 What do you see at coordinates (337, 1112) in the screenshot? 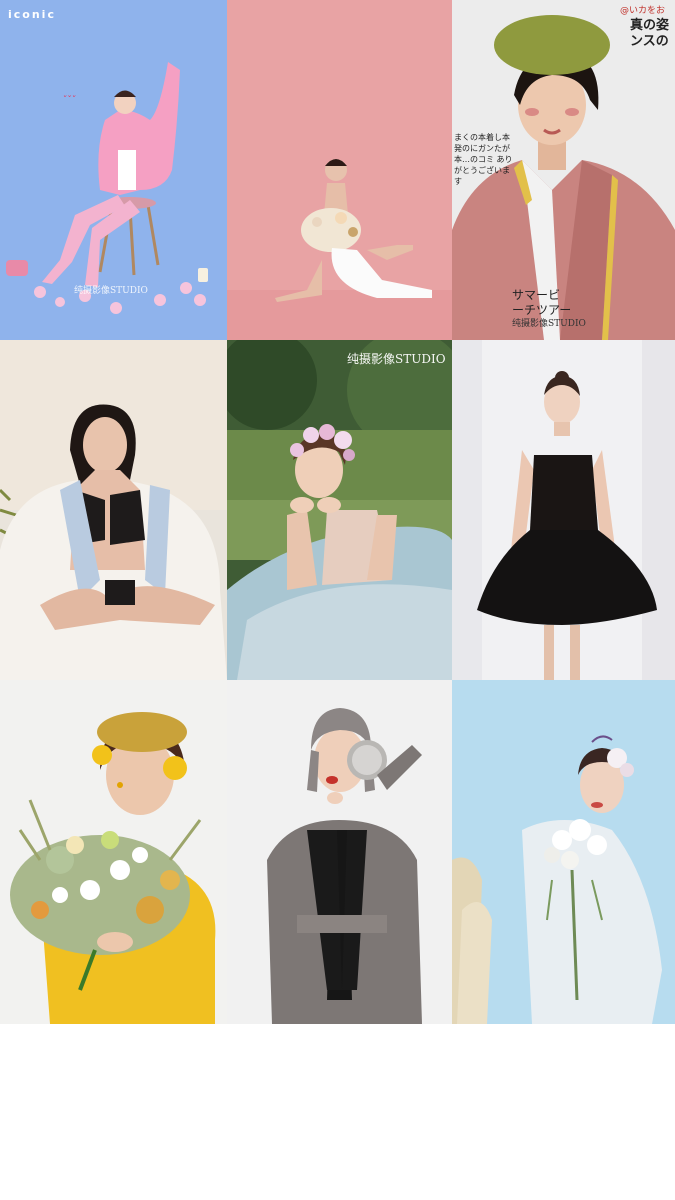
I see `empty-footer-area` at bounding box center [337, 1112].